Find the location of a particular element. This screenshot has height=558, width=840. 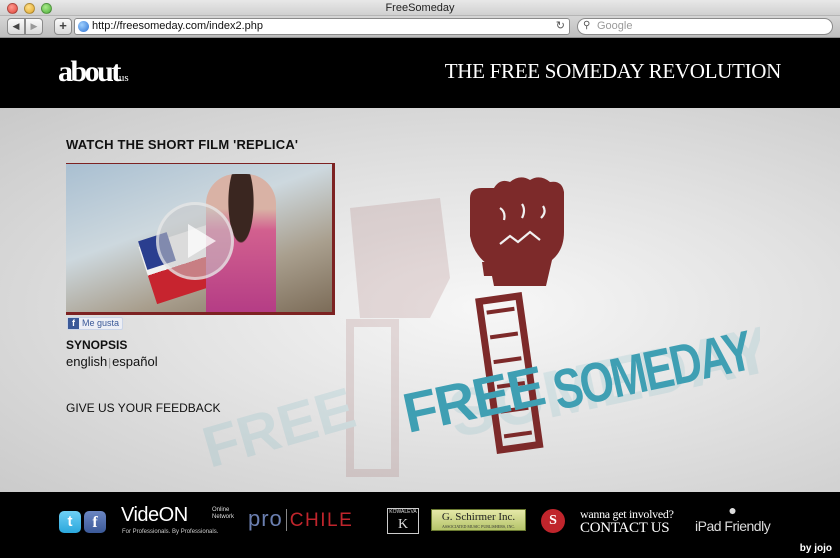

prochile-divider is located at coordinates (286, 520).